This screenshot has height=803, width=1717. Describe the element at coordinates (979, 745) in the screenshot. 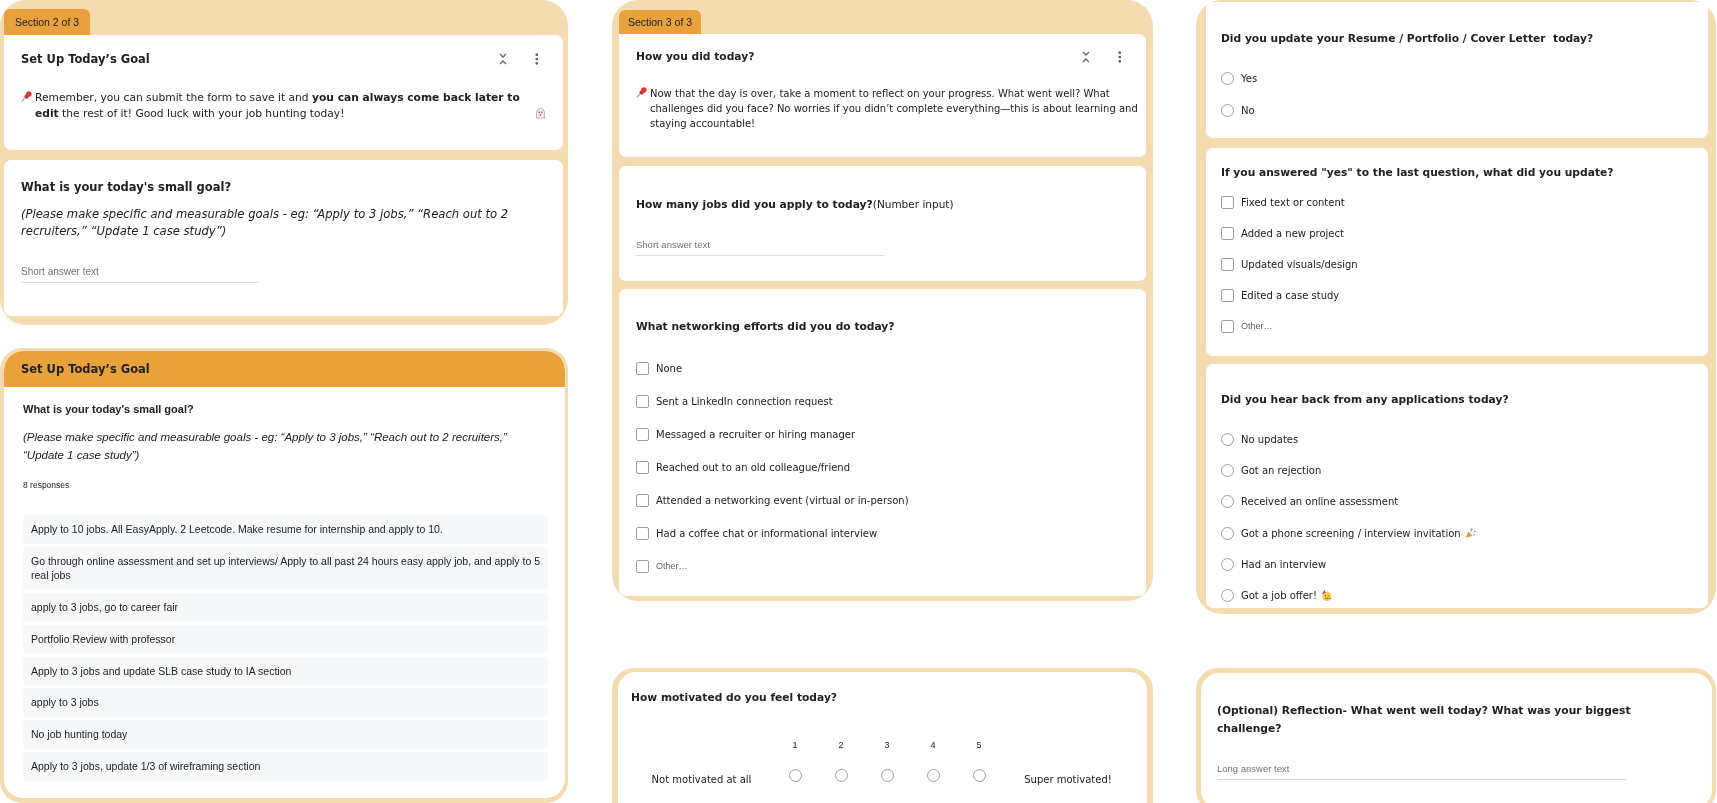

I see `scale-number: 5` at that location.